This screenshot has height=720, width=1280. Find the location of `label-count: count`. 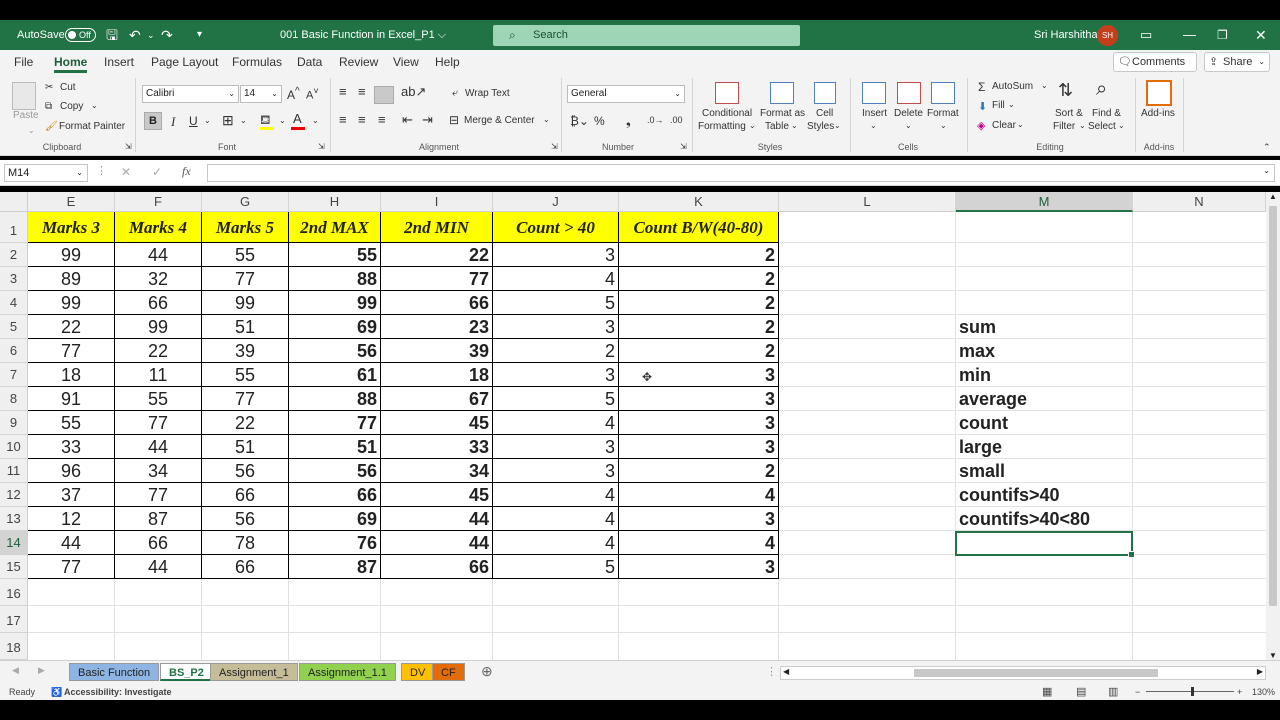

label-count: count is located at coordinates (1044, 423).